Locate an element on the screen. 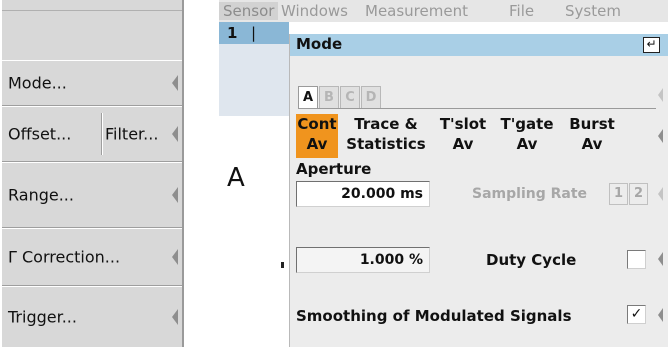  menu-windows: Windows is located at coordinates (314, 11).